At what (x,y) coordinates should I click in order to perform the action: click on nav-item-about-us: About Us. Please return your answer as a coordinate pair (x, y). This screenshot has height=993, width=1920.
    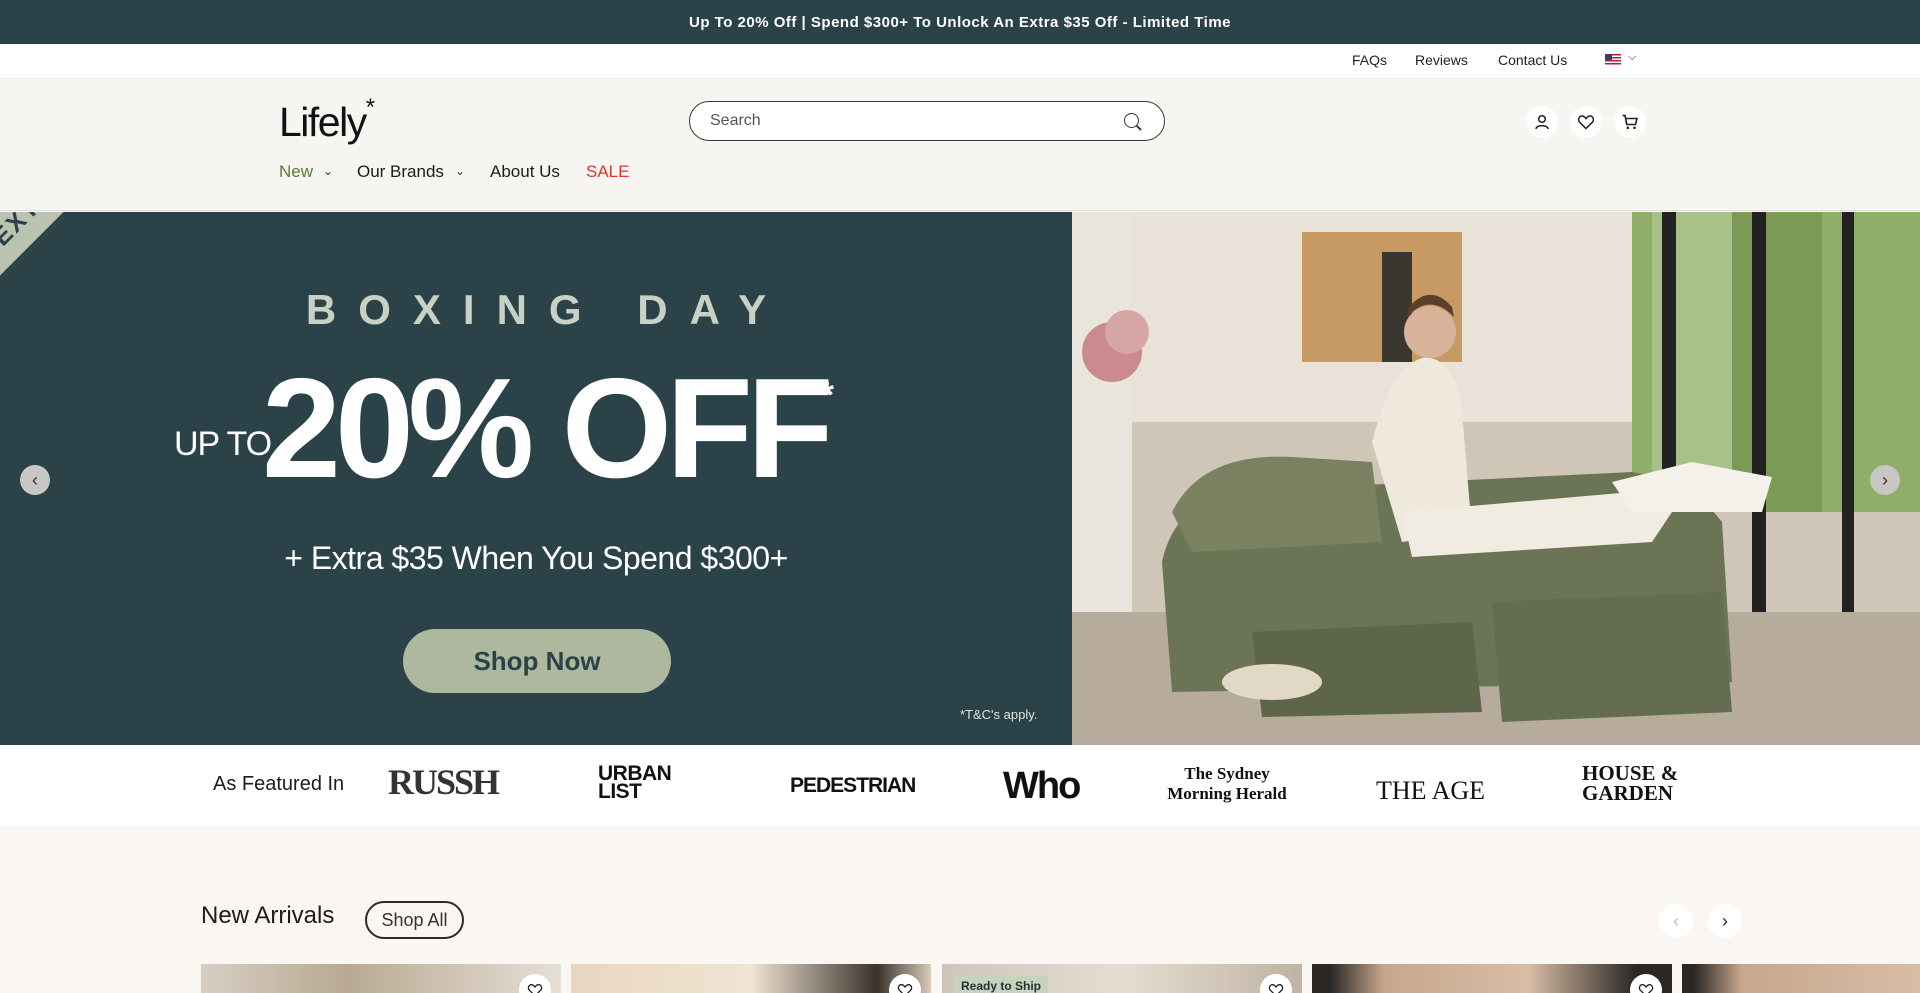
    Looking at the image, I should click on (525, 172).